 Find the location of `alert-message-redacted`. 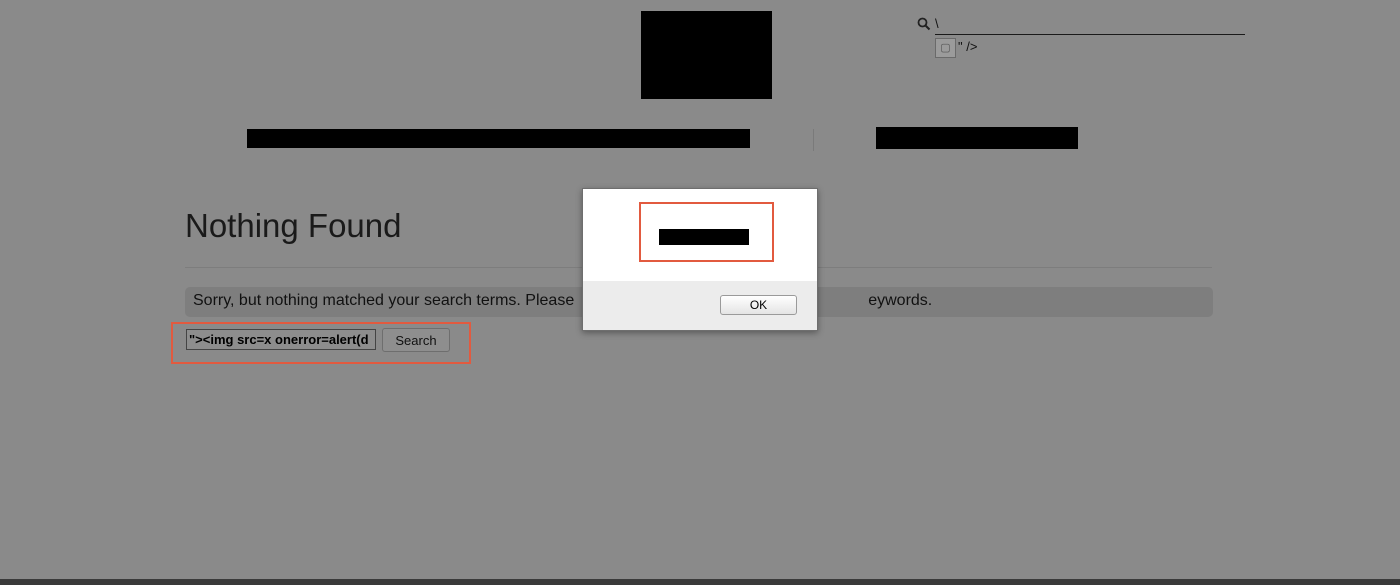

alert-message-redacted is located at coordinates (704, 237).